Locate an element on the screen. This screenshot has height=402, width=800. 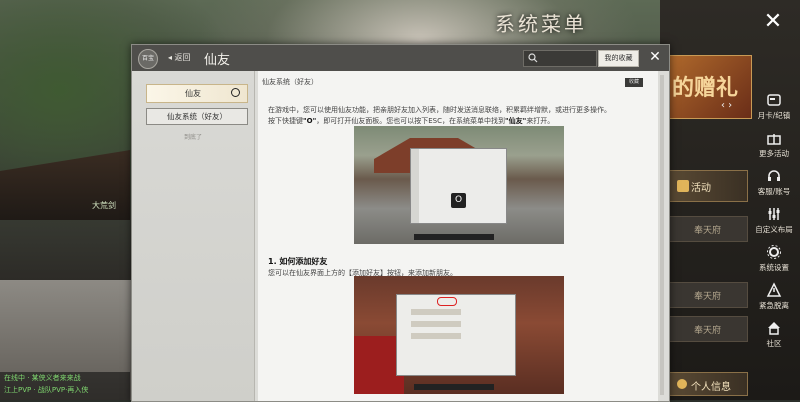
subcategory-label: 仙友系统（好友） is located at coordinates (197, 116).